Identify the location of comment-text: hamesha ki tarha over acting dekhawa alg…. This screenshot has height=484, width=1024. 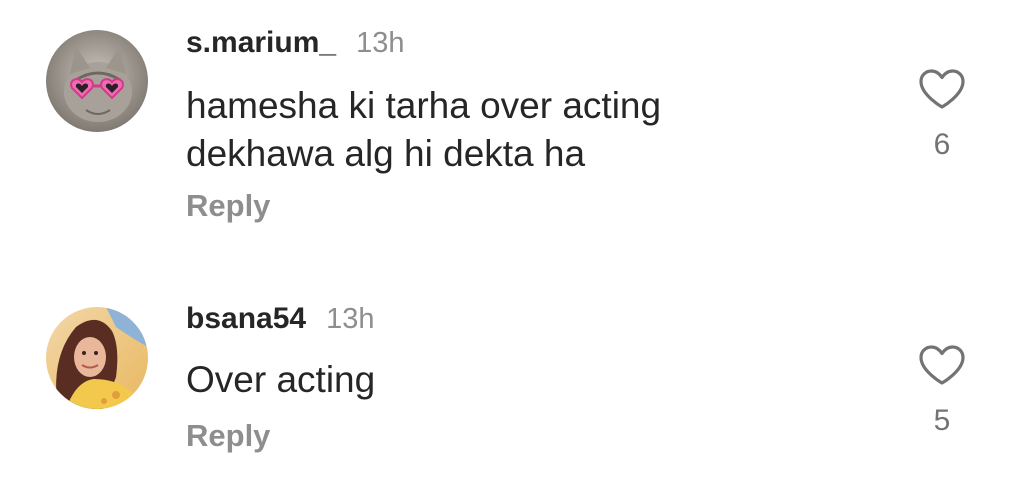
(423, 130).